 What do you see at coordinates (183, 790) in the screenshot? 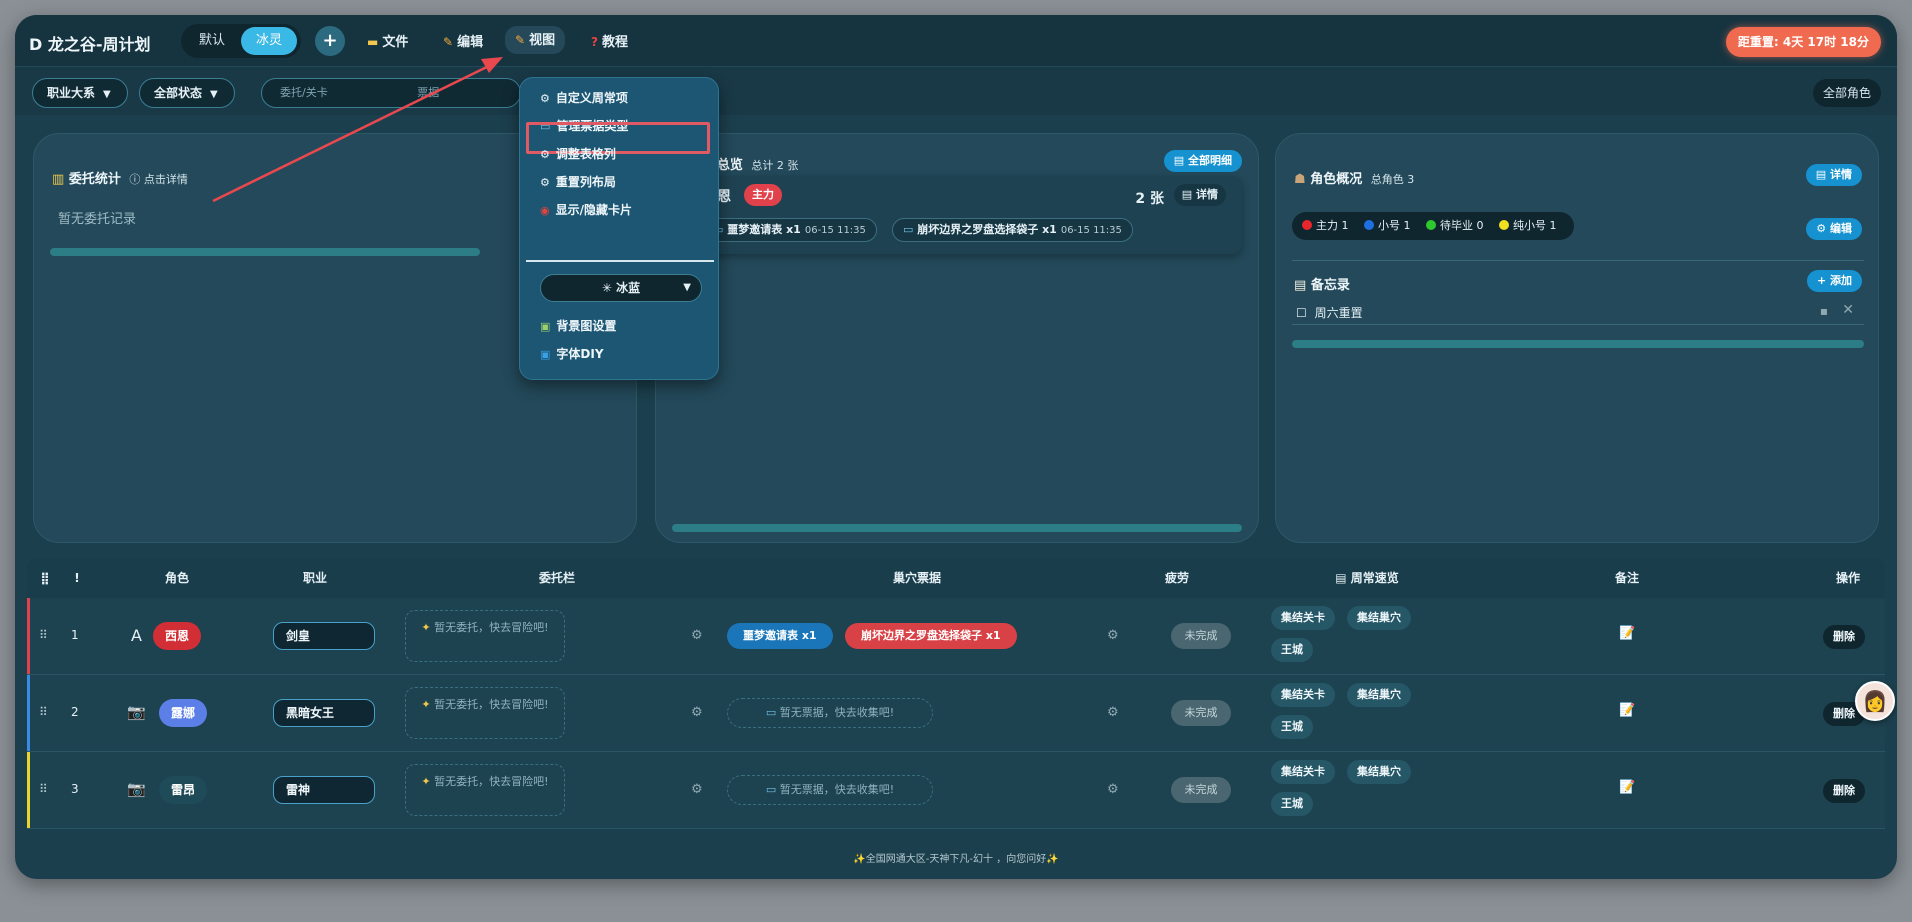
I see `role-name-badge: 雷昂` at bounding box center [183, 790].